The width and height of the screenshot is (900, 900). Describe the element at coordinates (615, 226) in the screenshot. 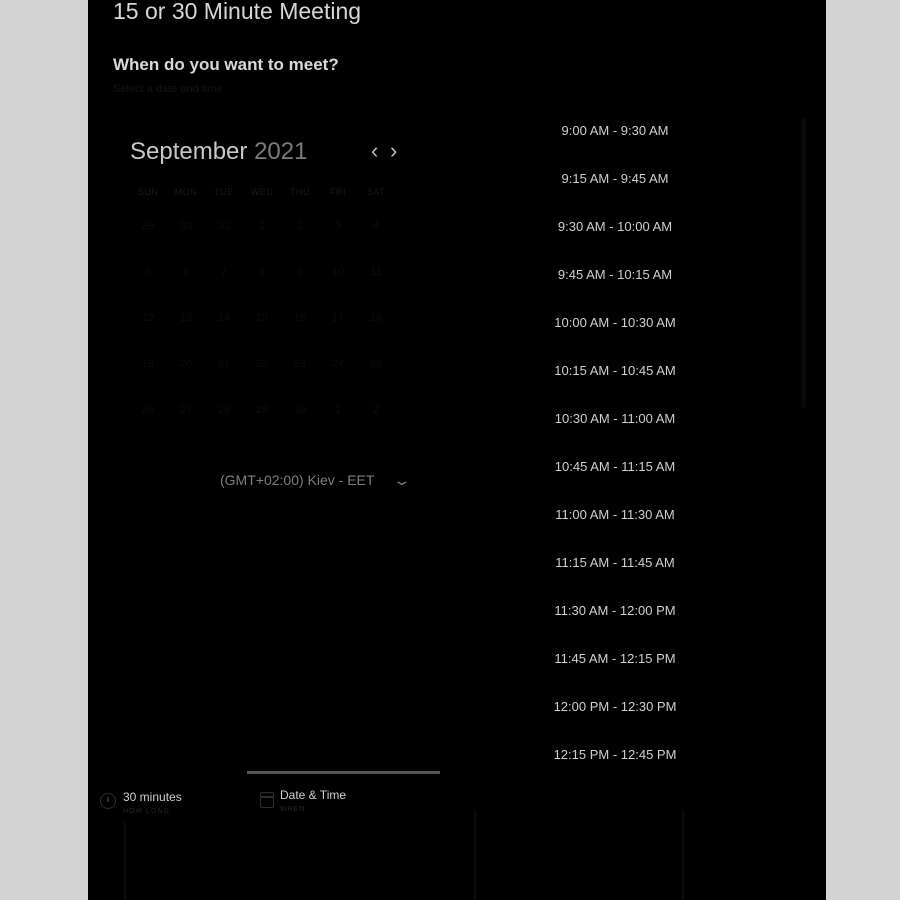

I see `time-slot-button: 9:30 AM - 10:00 AM` at that location.